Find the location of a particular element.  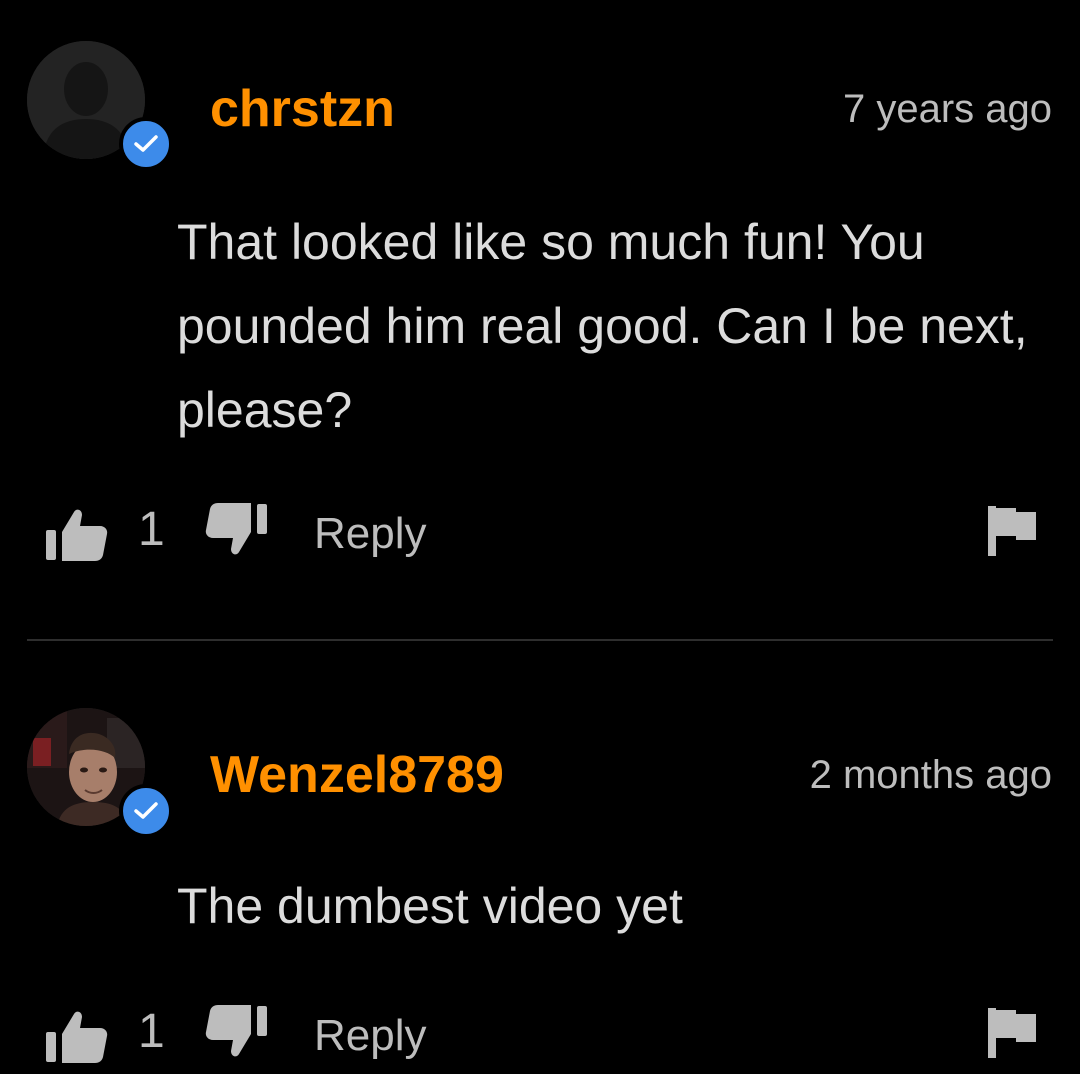

username: chrstzn is located at coordinates (302, 109).